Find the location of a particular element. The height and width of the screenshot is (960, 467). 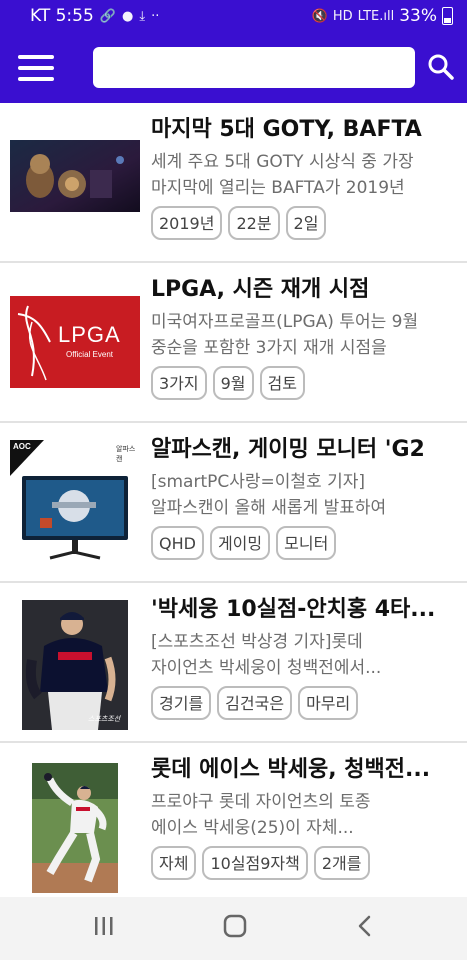

battery-percent: 33% is located at coordinates (418, 16).